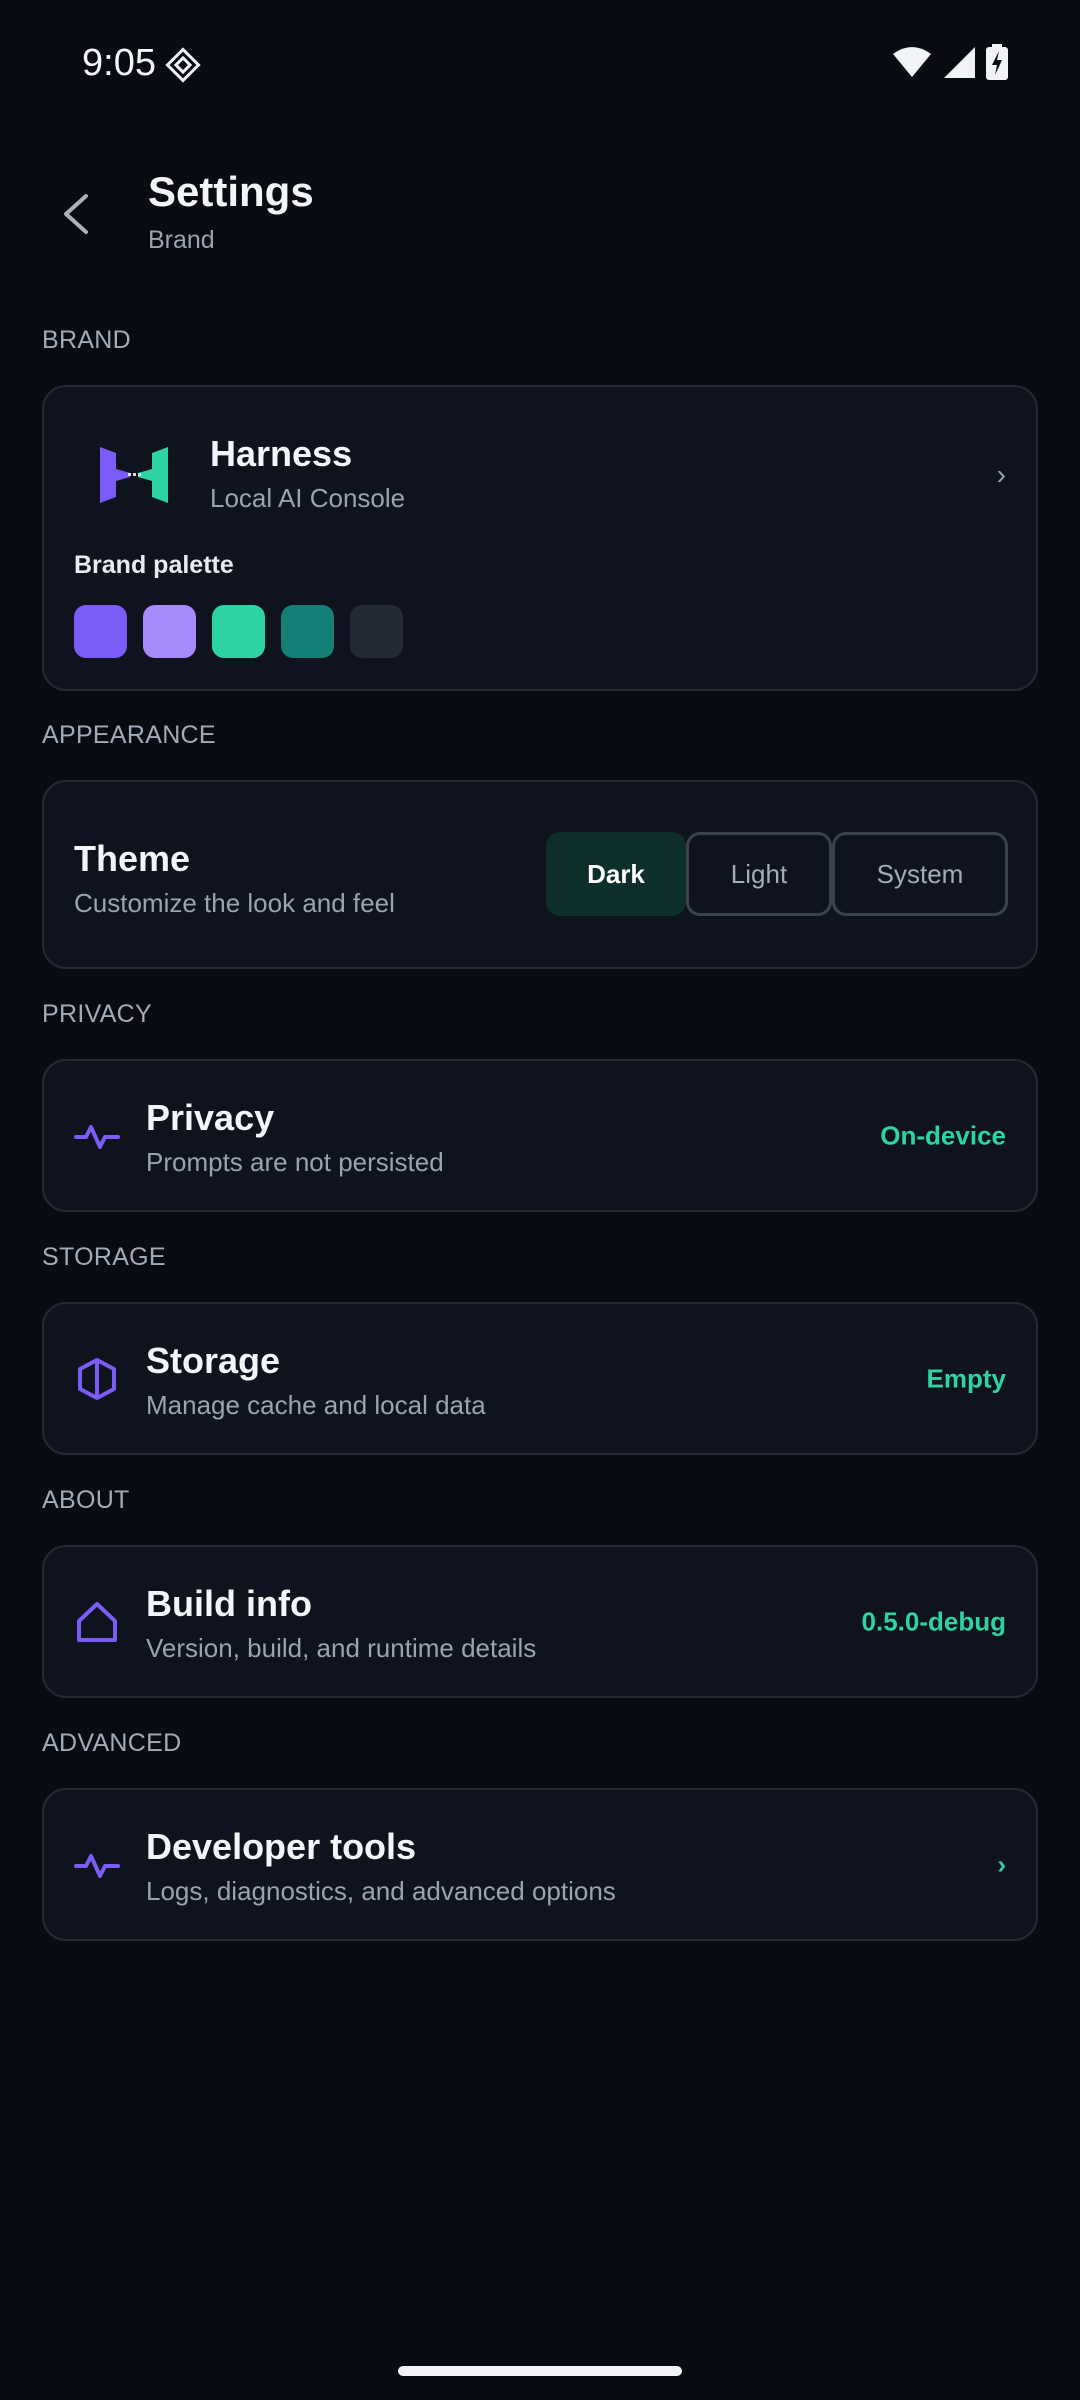  I want to click on brand-name: Harness, so click(281, 453).